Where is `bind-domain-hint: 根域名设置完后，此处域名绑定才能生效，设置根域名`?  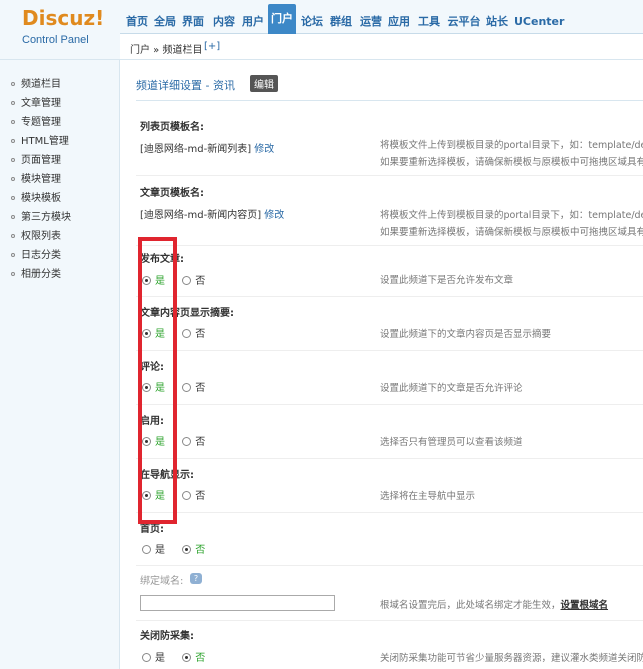 bind-domain-hint: 根域名设置完后，此处域名绑定才能生效，设置根域名 is located at coordinates (494, 605).